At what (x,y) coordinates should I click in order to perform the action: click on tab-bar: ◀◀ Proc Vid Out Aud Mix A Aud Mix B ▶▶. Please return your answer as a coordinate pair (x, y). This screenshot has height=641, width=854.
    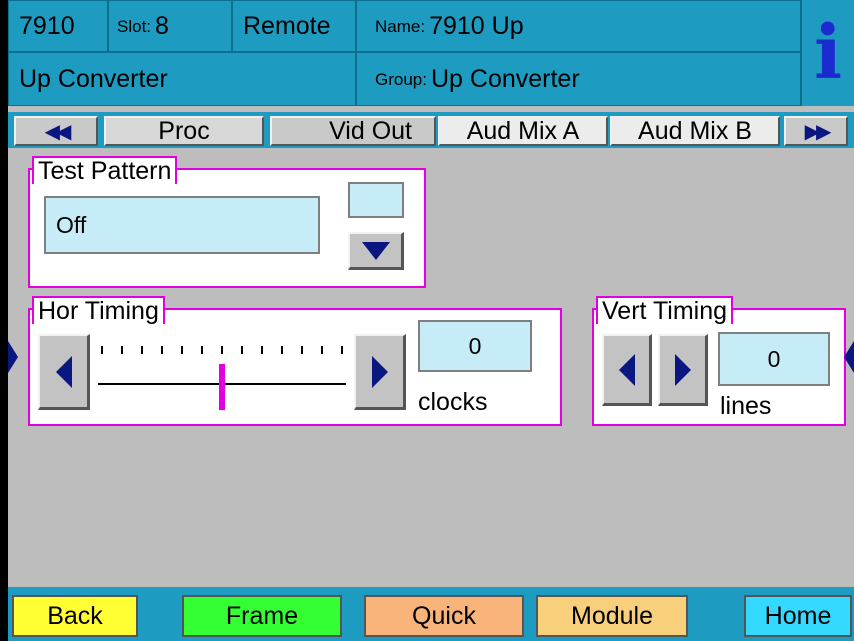
    Looking at the image, I should click on (431, 130).